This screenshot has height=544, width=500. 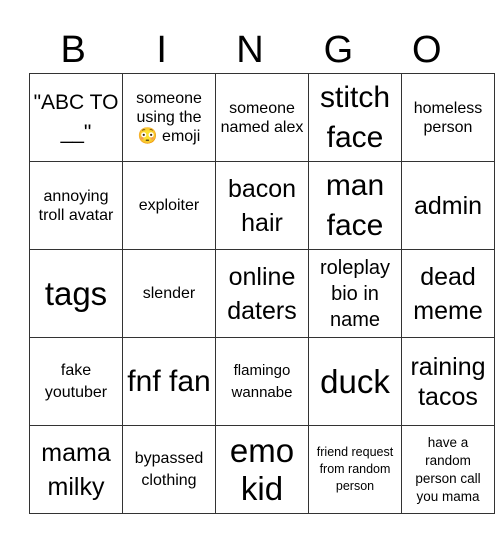 I want to click on bingo-cell: online daters, so click(x=262, y=293).